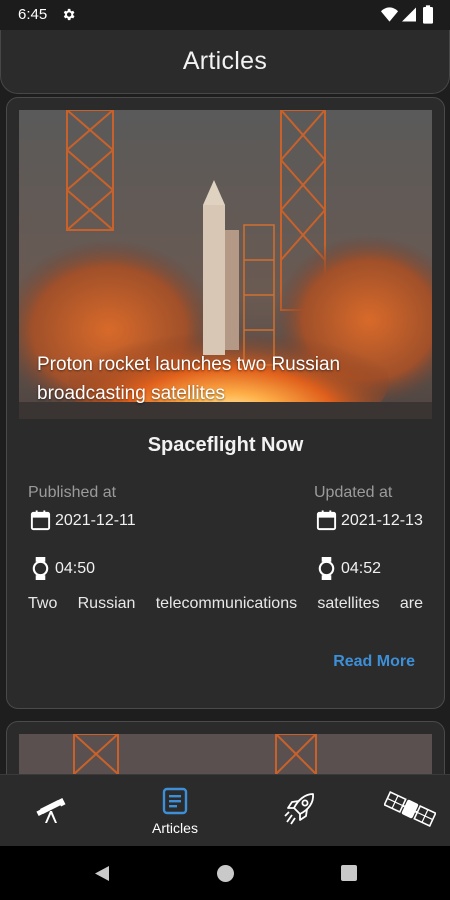 Image resolution: width=450 pixels, height=900 pixels. I want to click on page-title: Articles, so click(225, 61).